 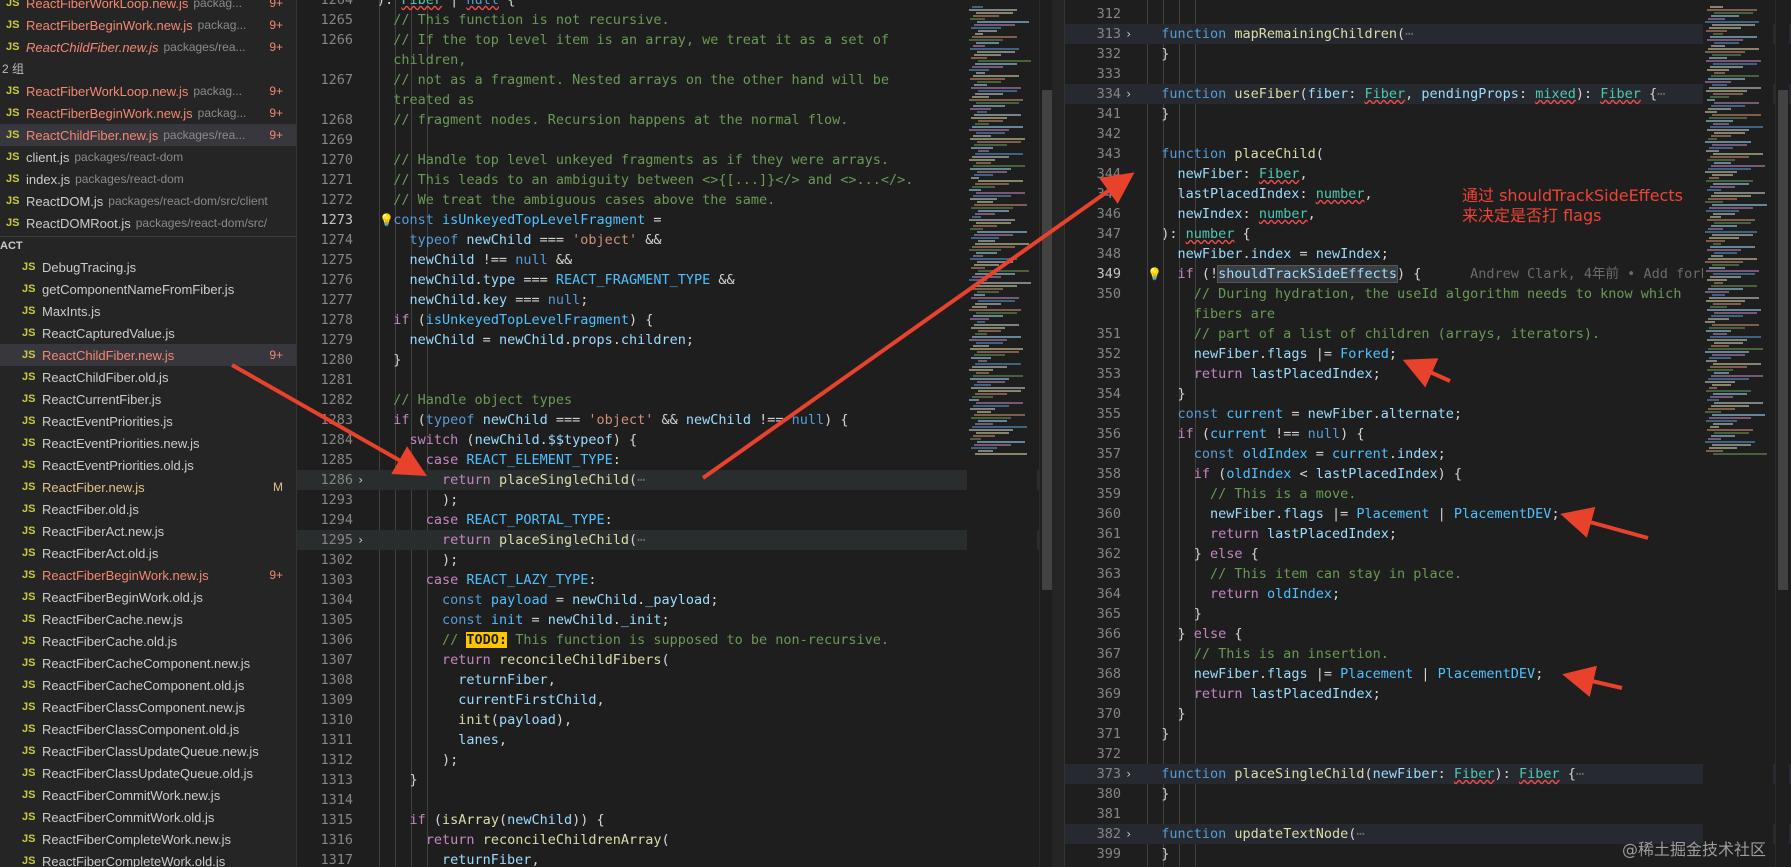 I want to click on code-line: 1303 case REACT_LAZY_TYPE:, so click(x=674, y=580).